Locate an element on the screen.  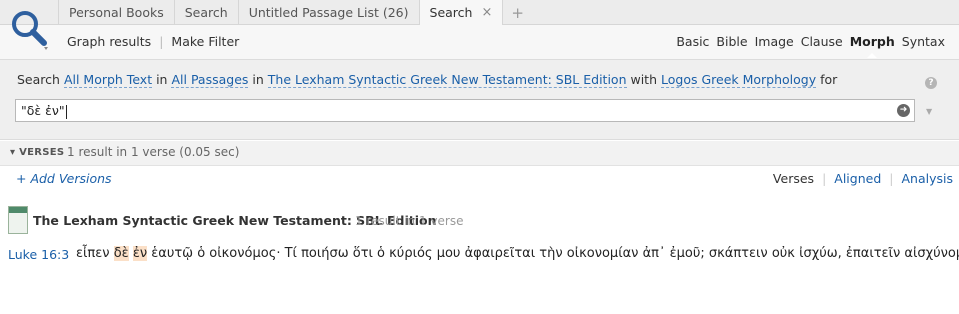
search-logo-icon is located at coordinates (30, 30).